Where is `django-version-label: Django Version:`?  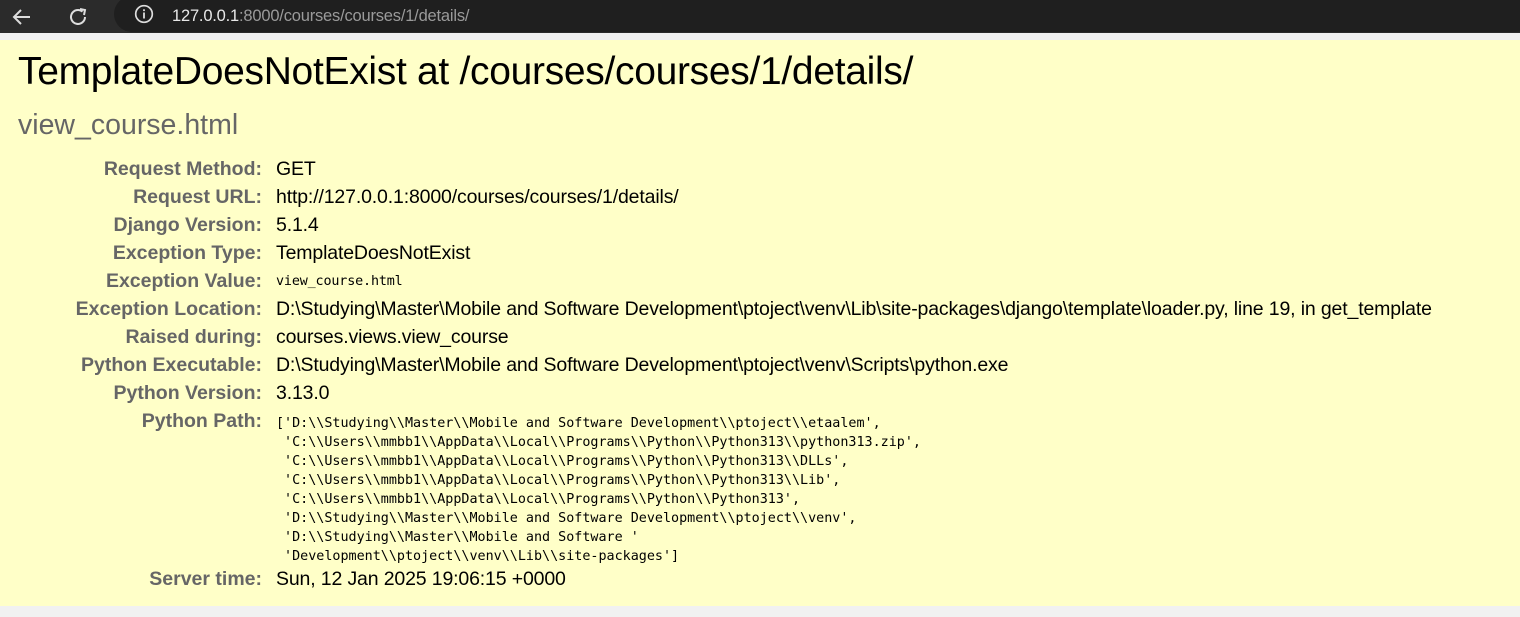 django-version-label: Django Version: is located at coordinates (187, 225).